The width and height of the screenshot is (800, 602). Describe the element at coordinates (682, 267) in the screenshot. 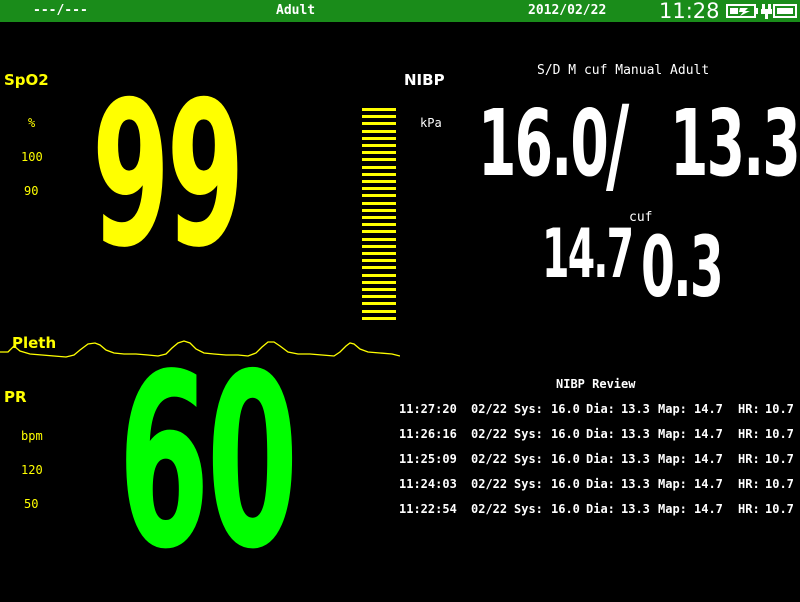

I see `cuff-pressure: 0.3` at that location.